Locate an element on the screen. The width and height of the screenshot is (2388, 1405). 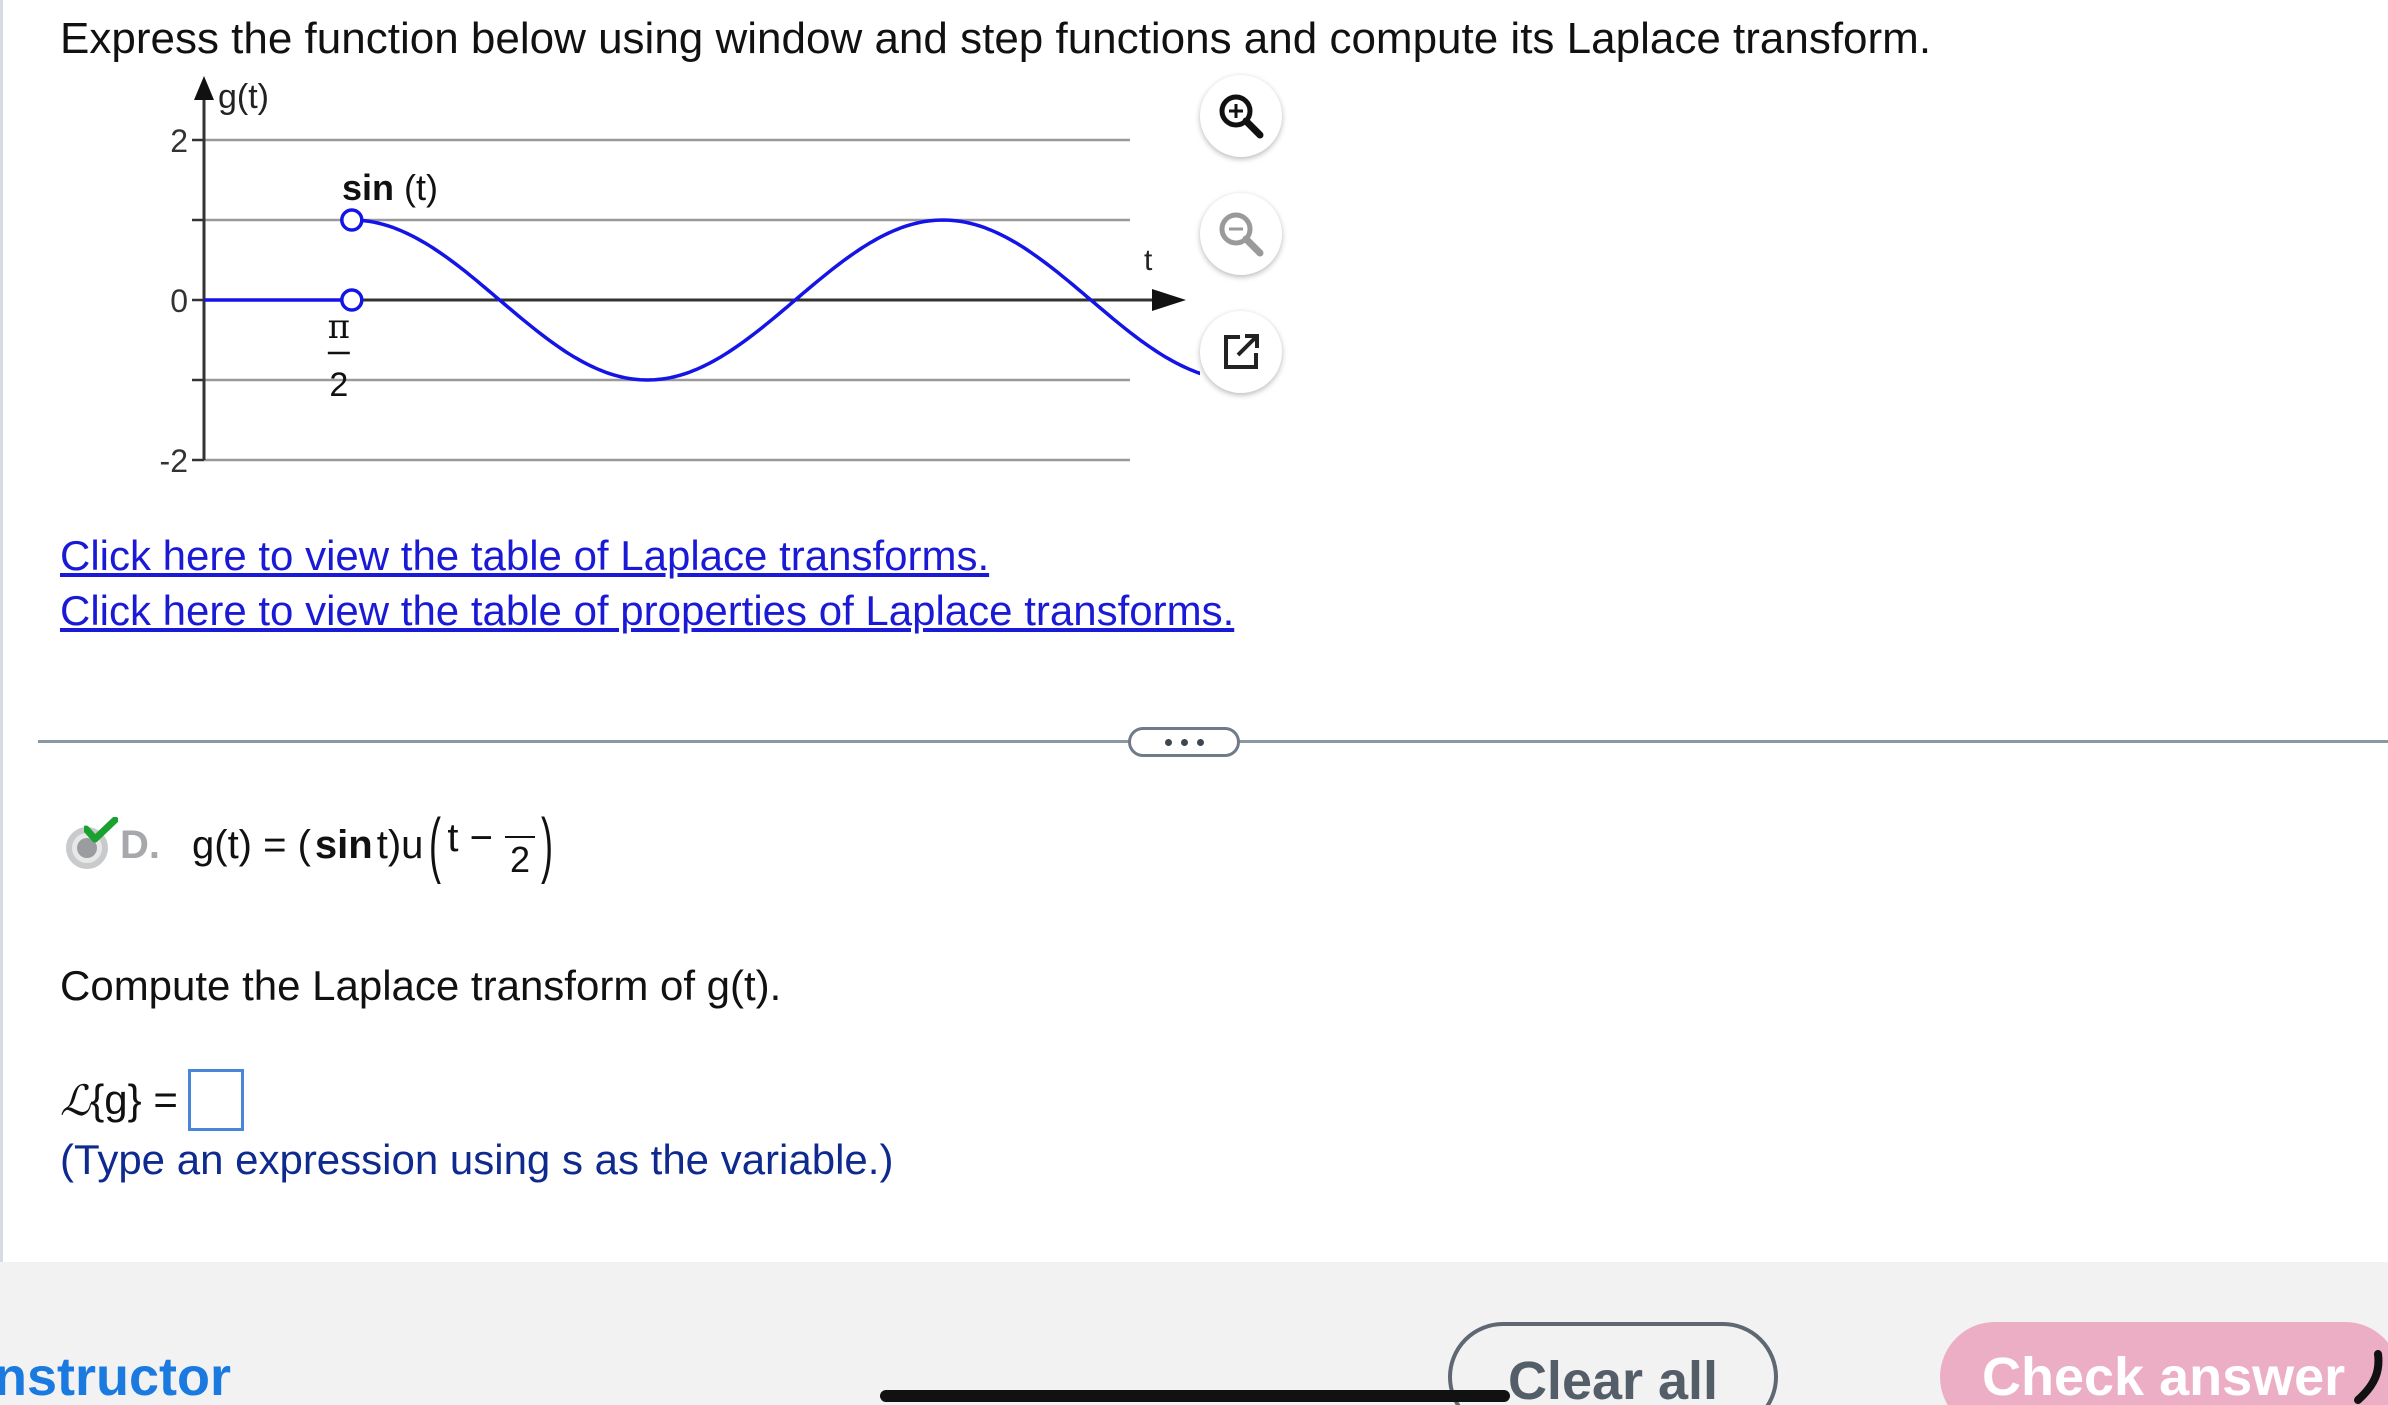
graph: 2 0 -2 π 2 g(t) t sin (t) is located at coordinates (680, 277).